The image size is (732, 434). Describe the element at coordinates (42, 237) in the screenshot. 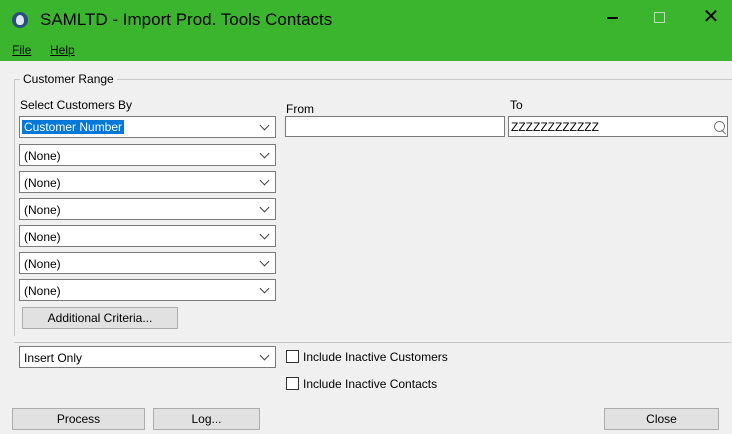

I see `criteria-select-5-value: (None)` at that location.